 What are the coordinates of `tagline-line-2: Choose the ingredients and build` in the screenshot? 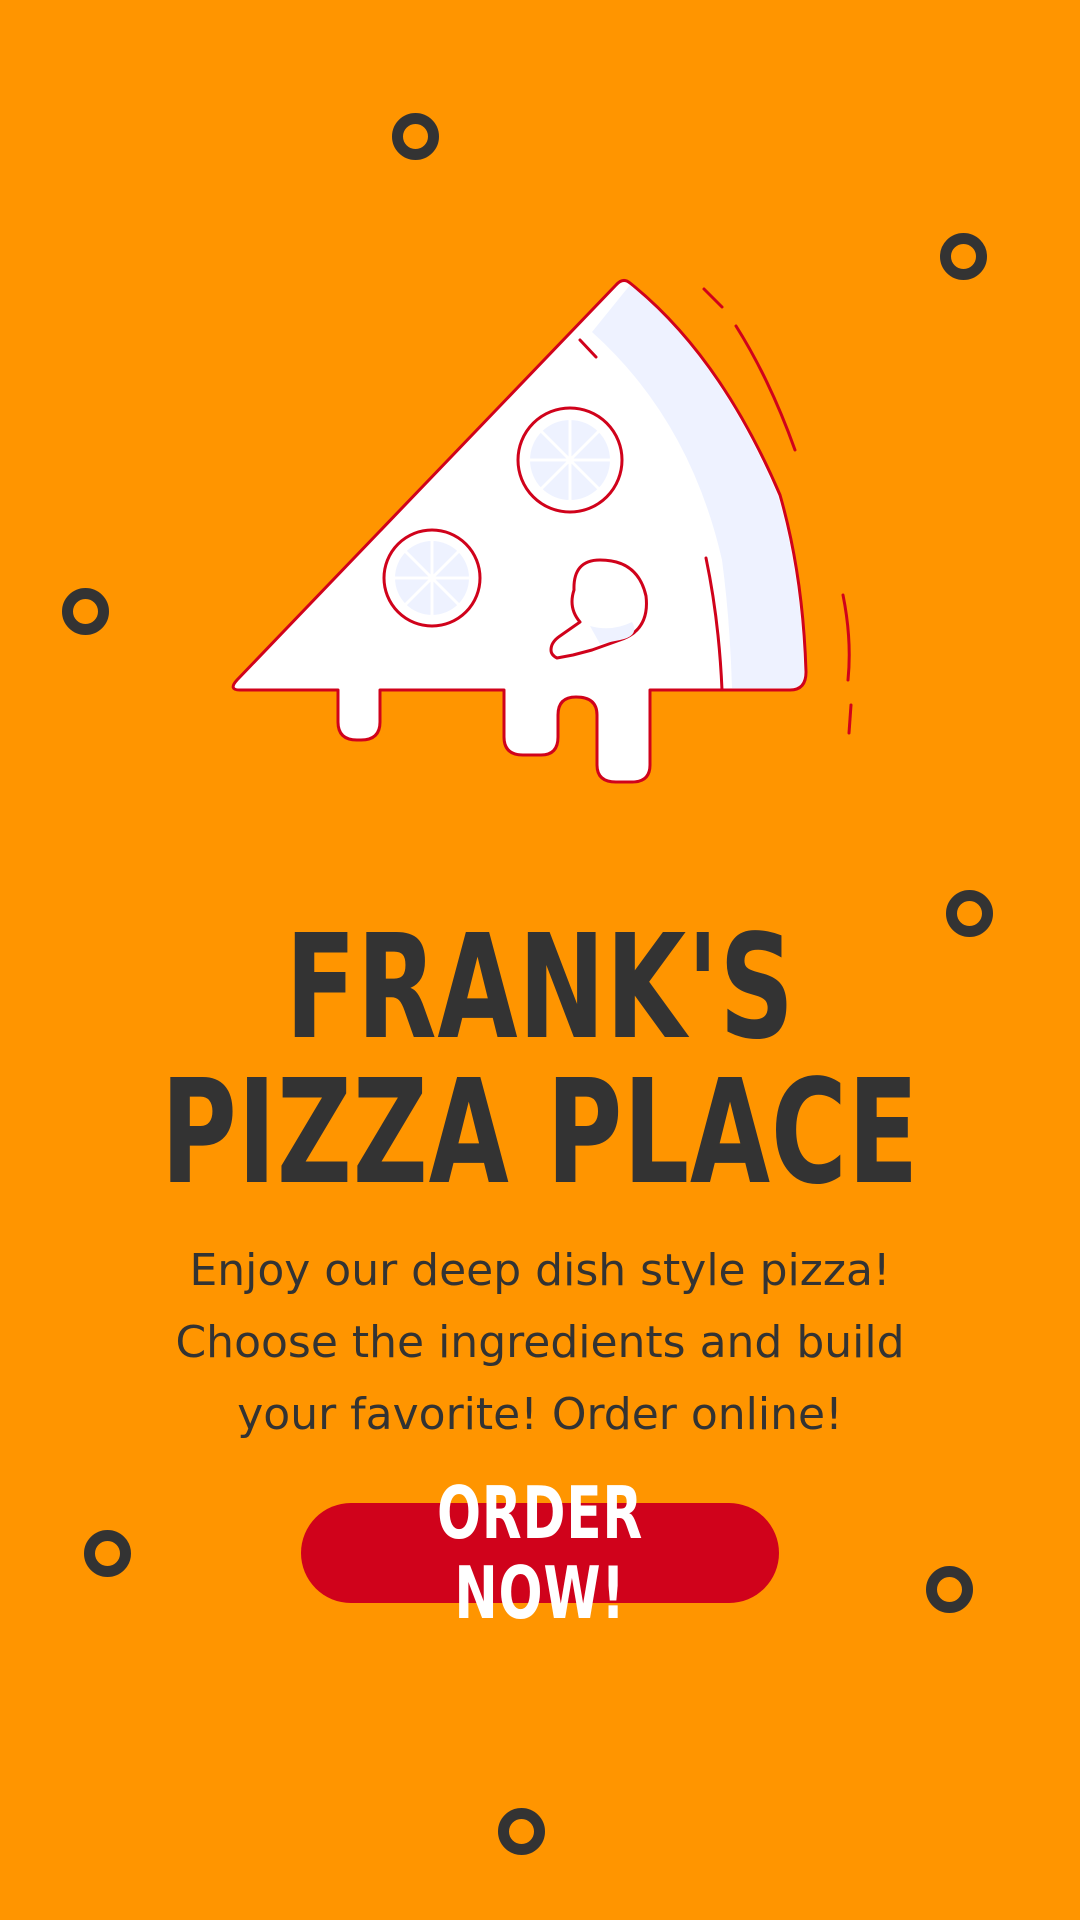 It's located at (540, 1342).